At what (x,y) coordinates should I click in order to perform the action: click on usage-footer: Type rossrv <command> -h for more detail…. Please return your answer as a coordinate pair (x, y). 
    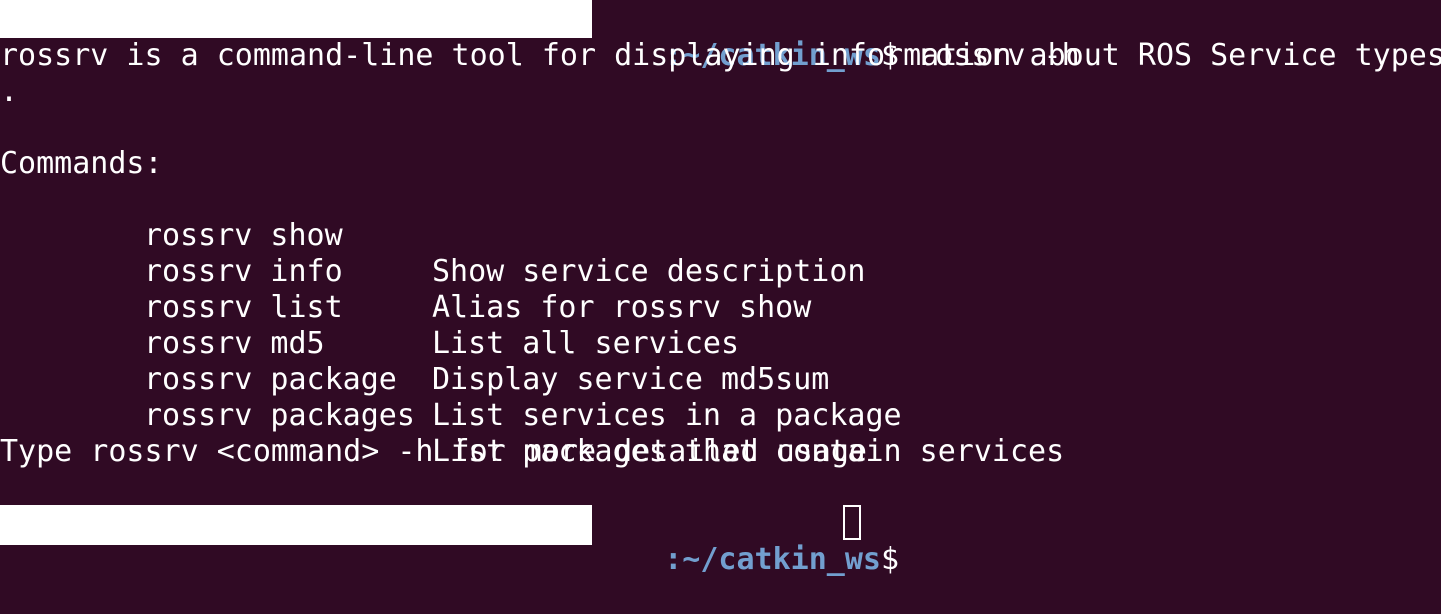
    Looking at the image, I should click on (433, 451).